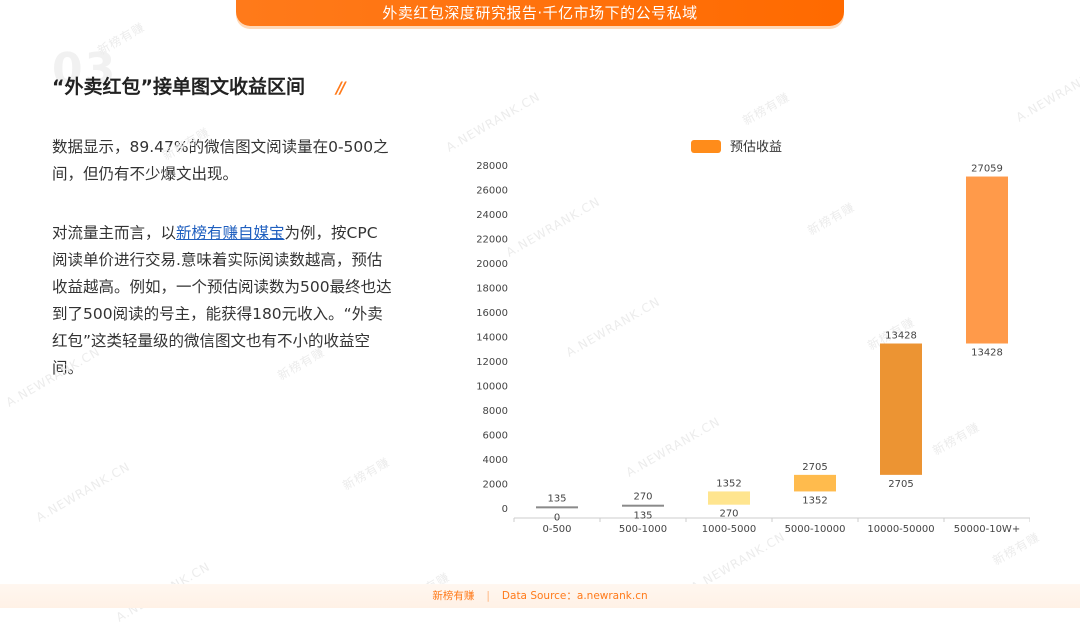 The height and width of the screenshot is (625, 1080). I want to click on title-slash-decoration: //, so click(341, 87).